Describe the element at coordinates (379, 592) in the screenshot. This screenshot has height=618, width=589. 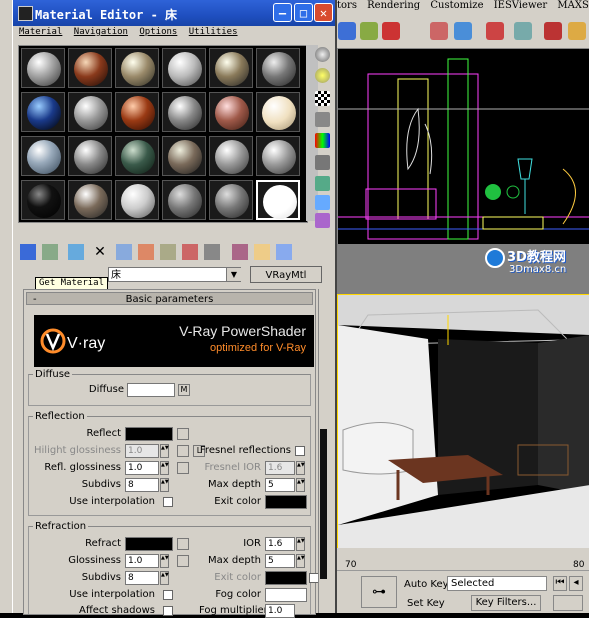
I see `key-icon: ⊶` at that location.